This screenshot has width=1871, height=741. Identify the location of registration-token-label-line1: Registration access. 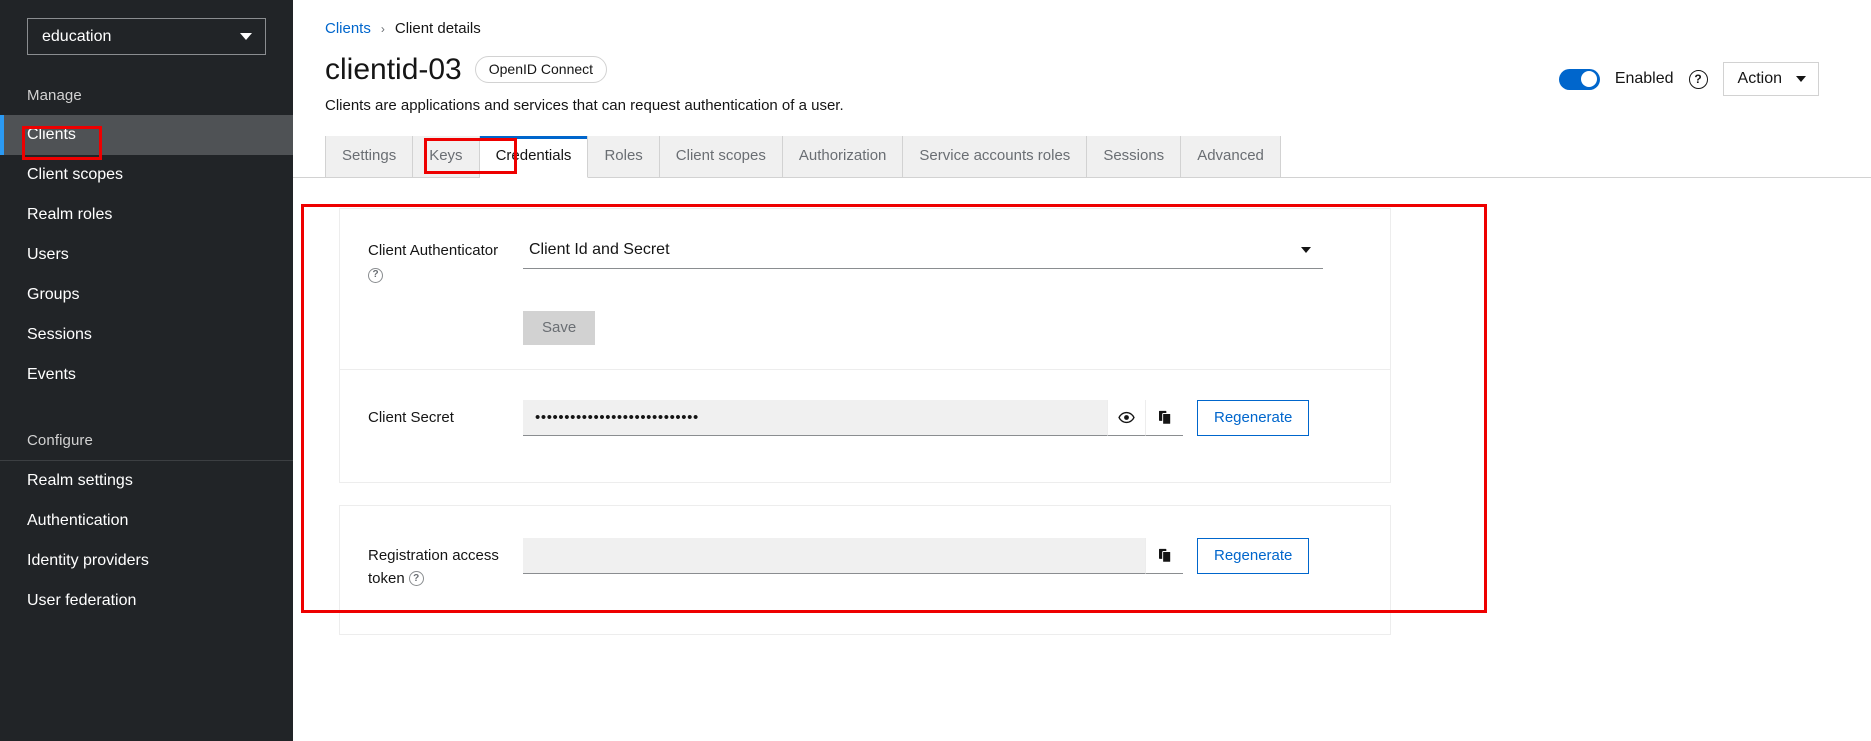
(433, 555).